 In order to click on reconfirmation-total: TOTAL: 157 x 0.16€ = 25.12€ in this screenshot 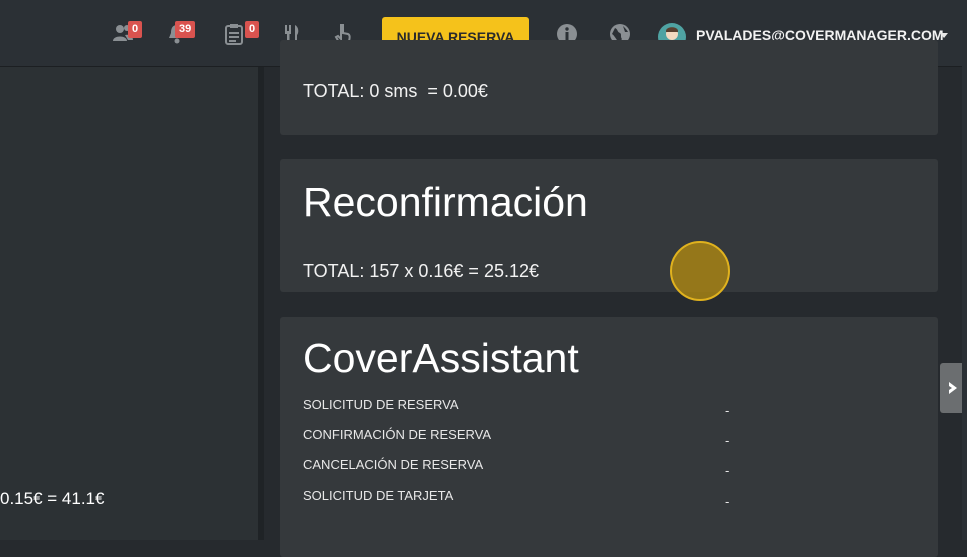, I will do `click(421, 271)`.